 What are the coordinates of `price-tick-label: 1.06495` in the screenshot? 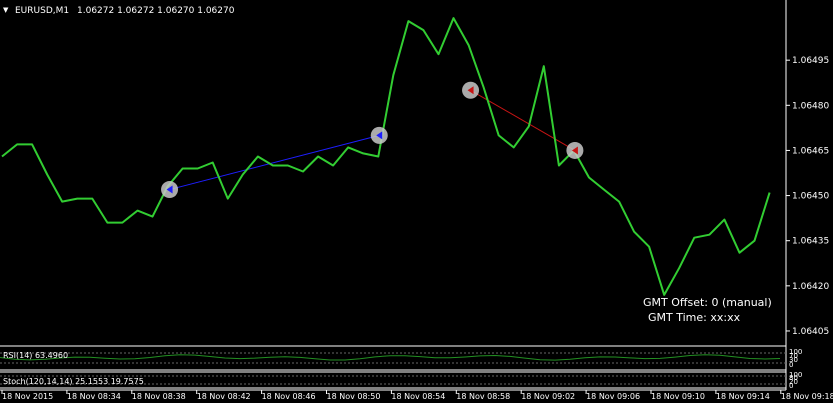 It's located at (810, 61).